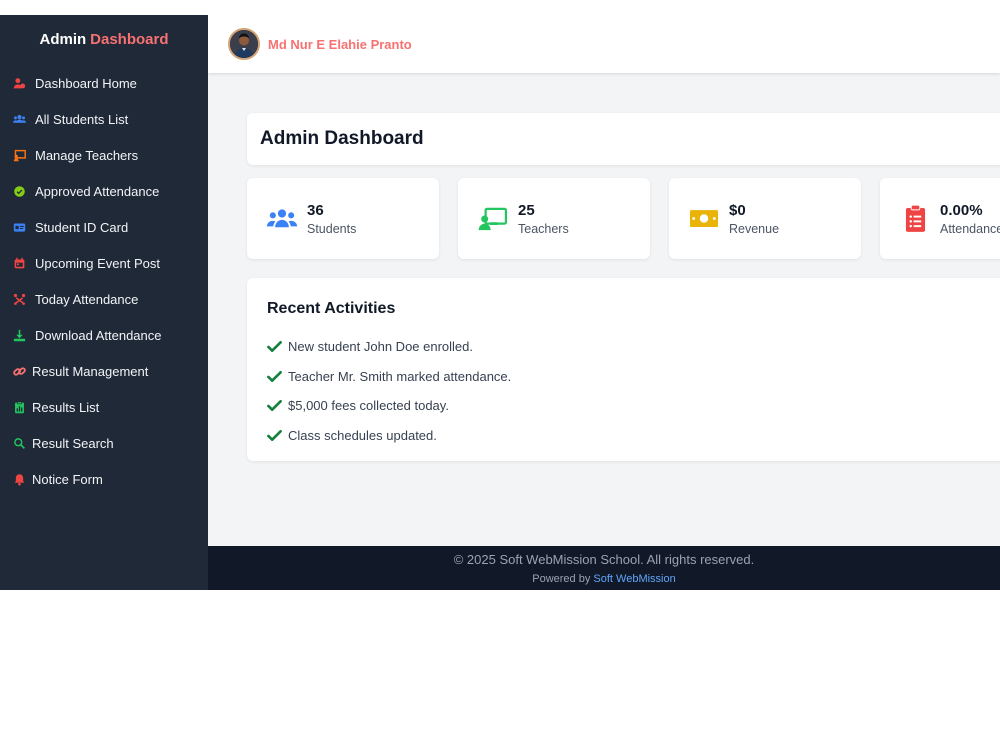  I want to click on stat-card-revenue: $0 Revenue, so click(765, 218).